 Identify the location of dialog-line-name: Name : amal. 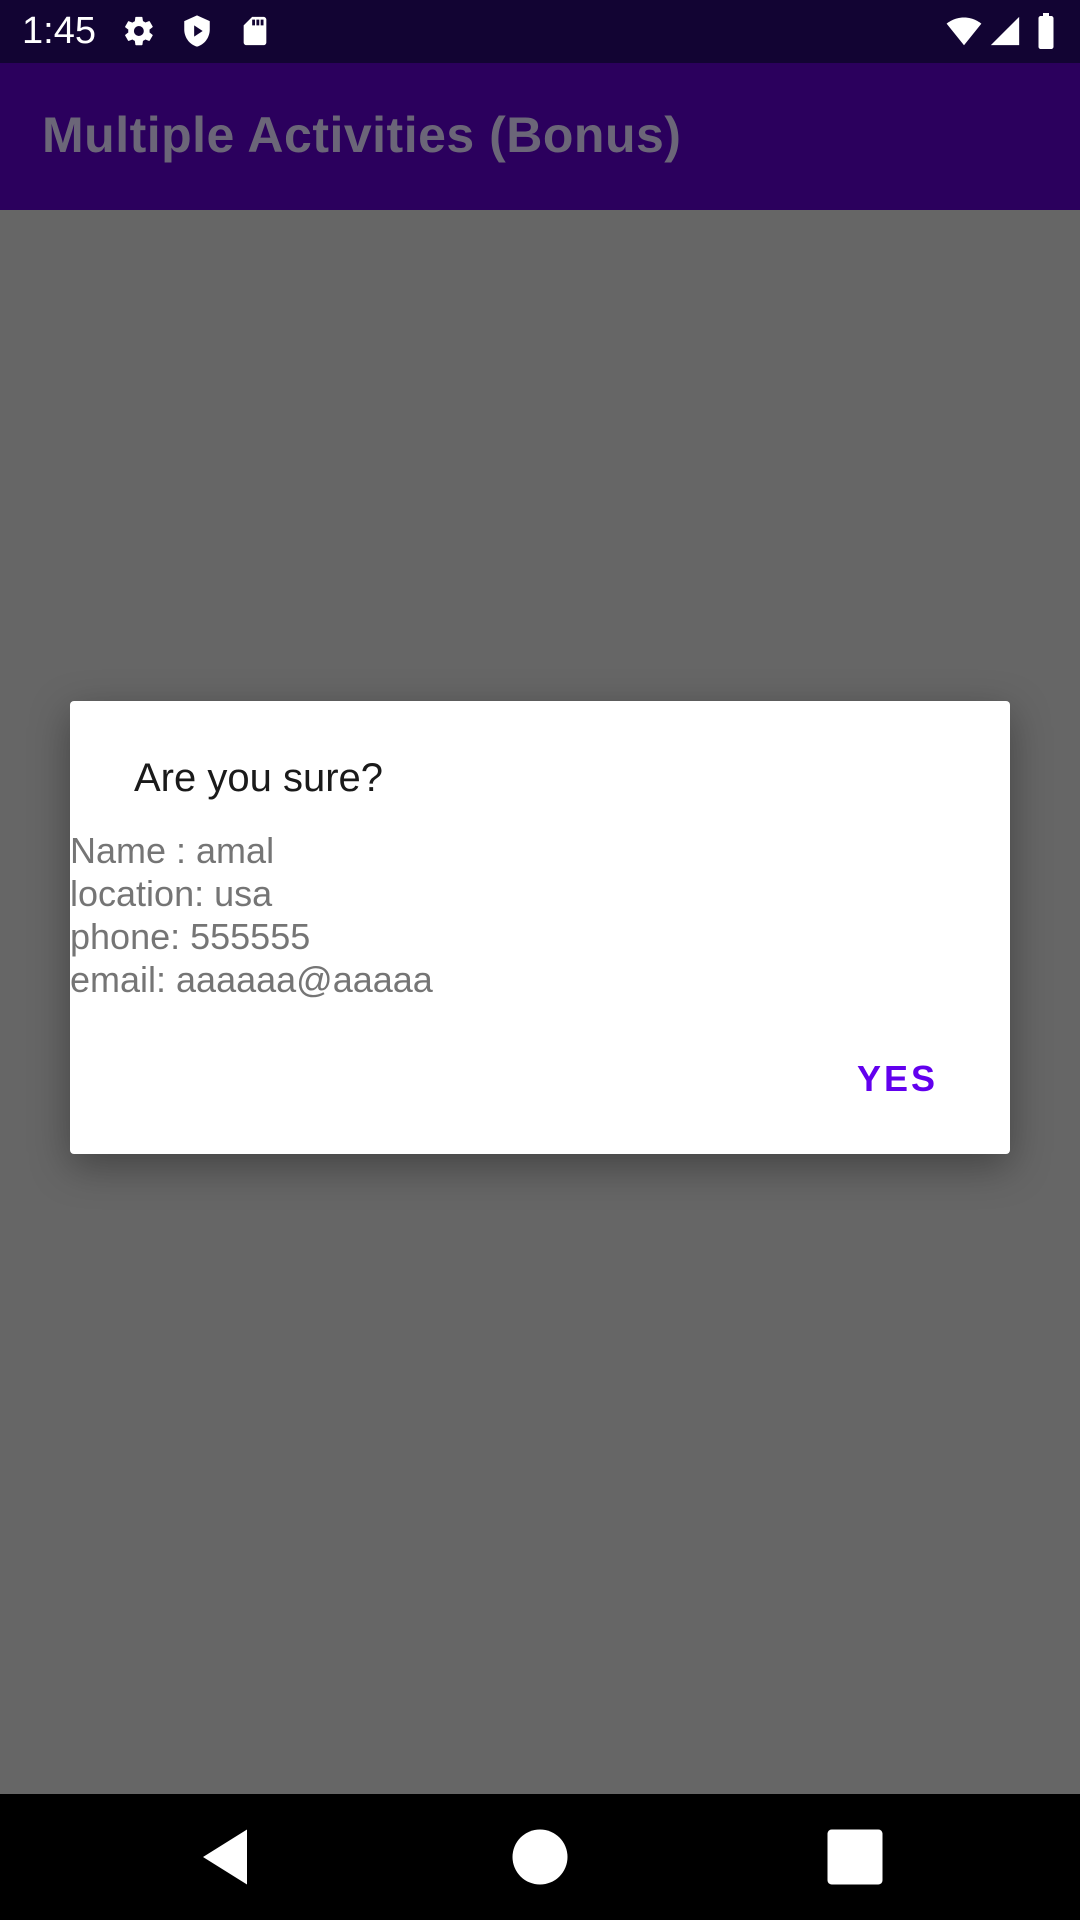
(172, 850).